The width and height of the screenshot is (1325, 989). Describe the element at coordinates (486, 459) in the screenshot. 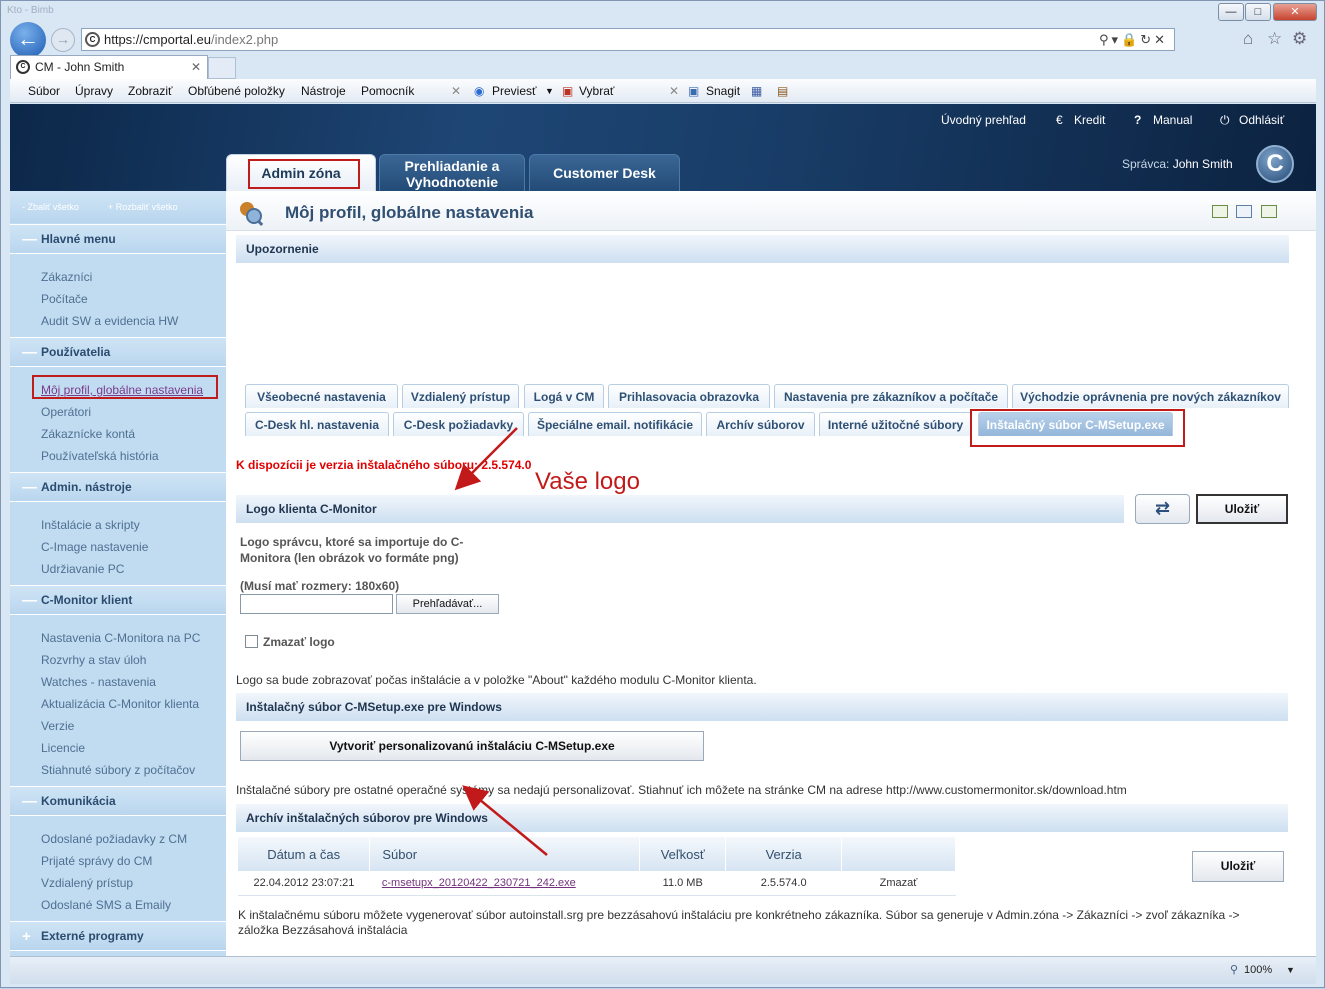

I see `arrow-to-browse` at that location.